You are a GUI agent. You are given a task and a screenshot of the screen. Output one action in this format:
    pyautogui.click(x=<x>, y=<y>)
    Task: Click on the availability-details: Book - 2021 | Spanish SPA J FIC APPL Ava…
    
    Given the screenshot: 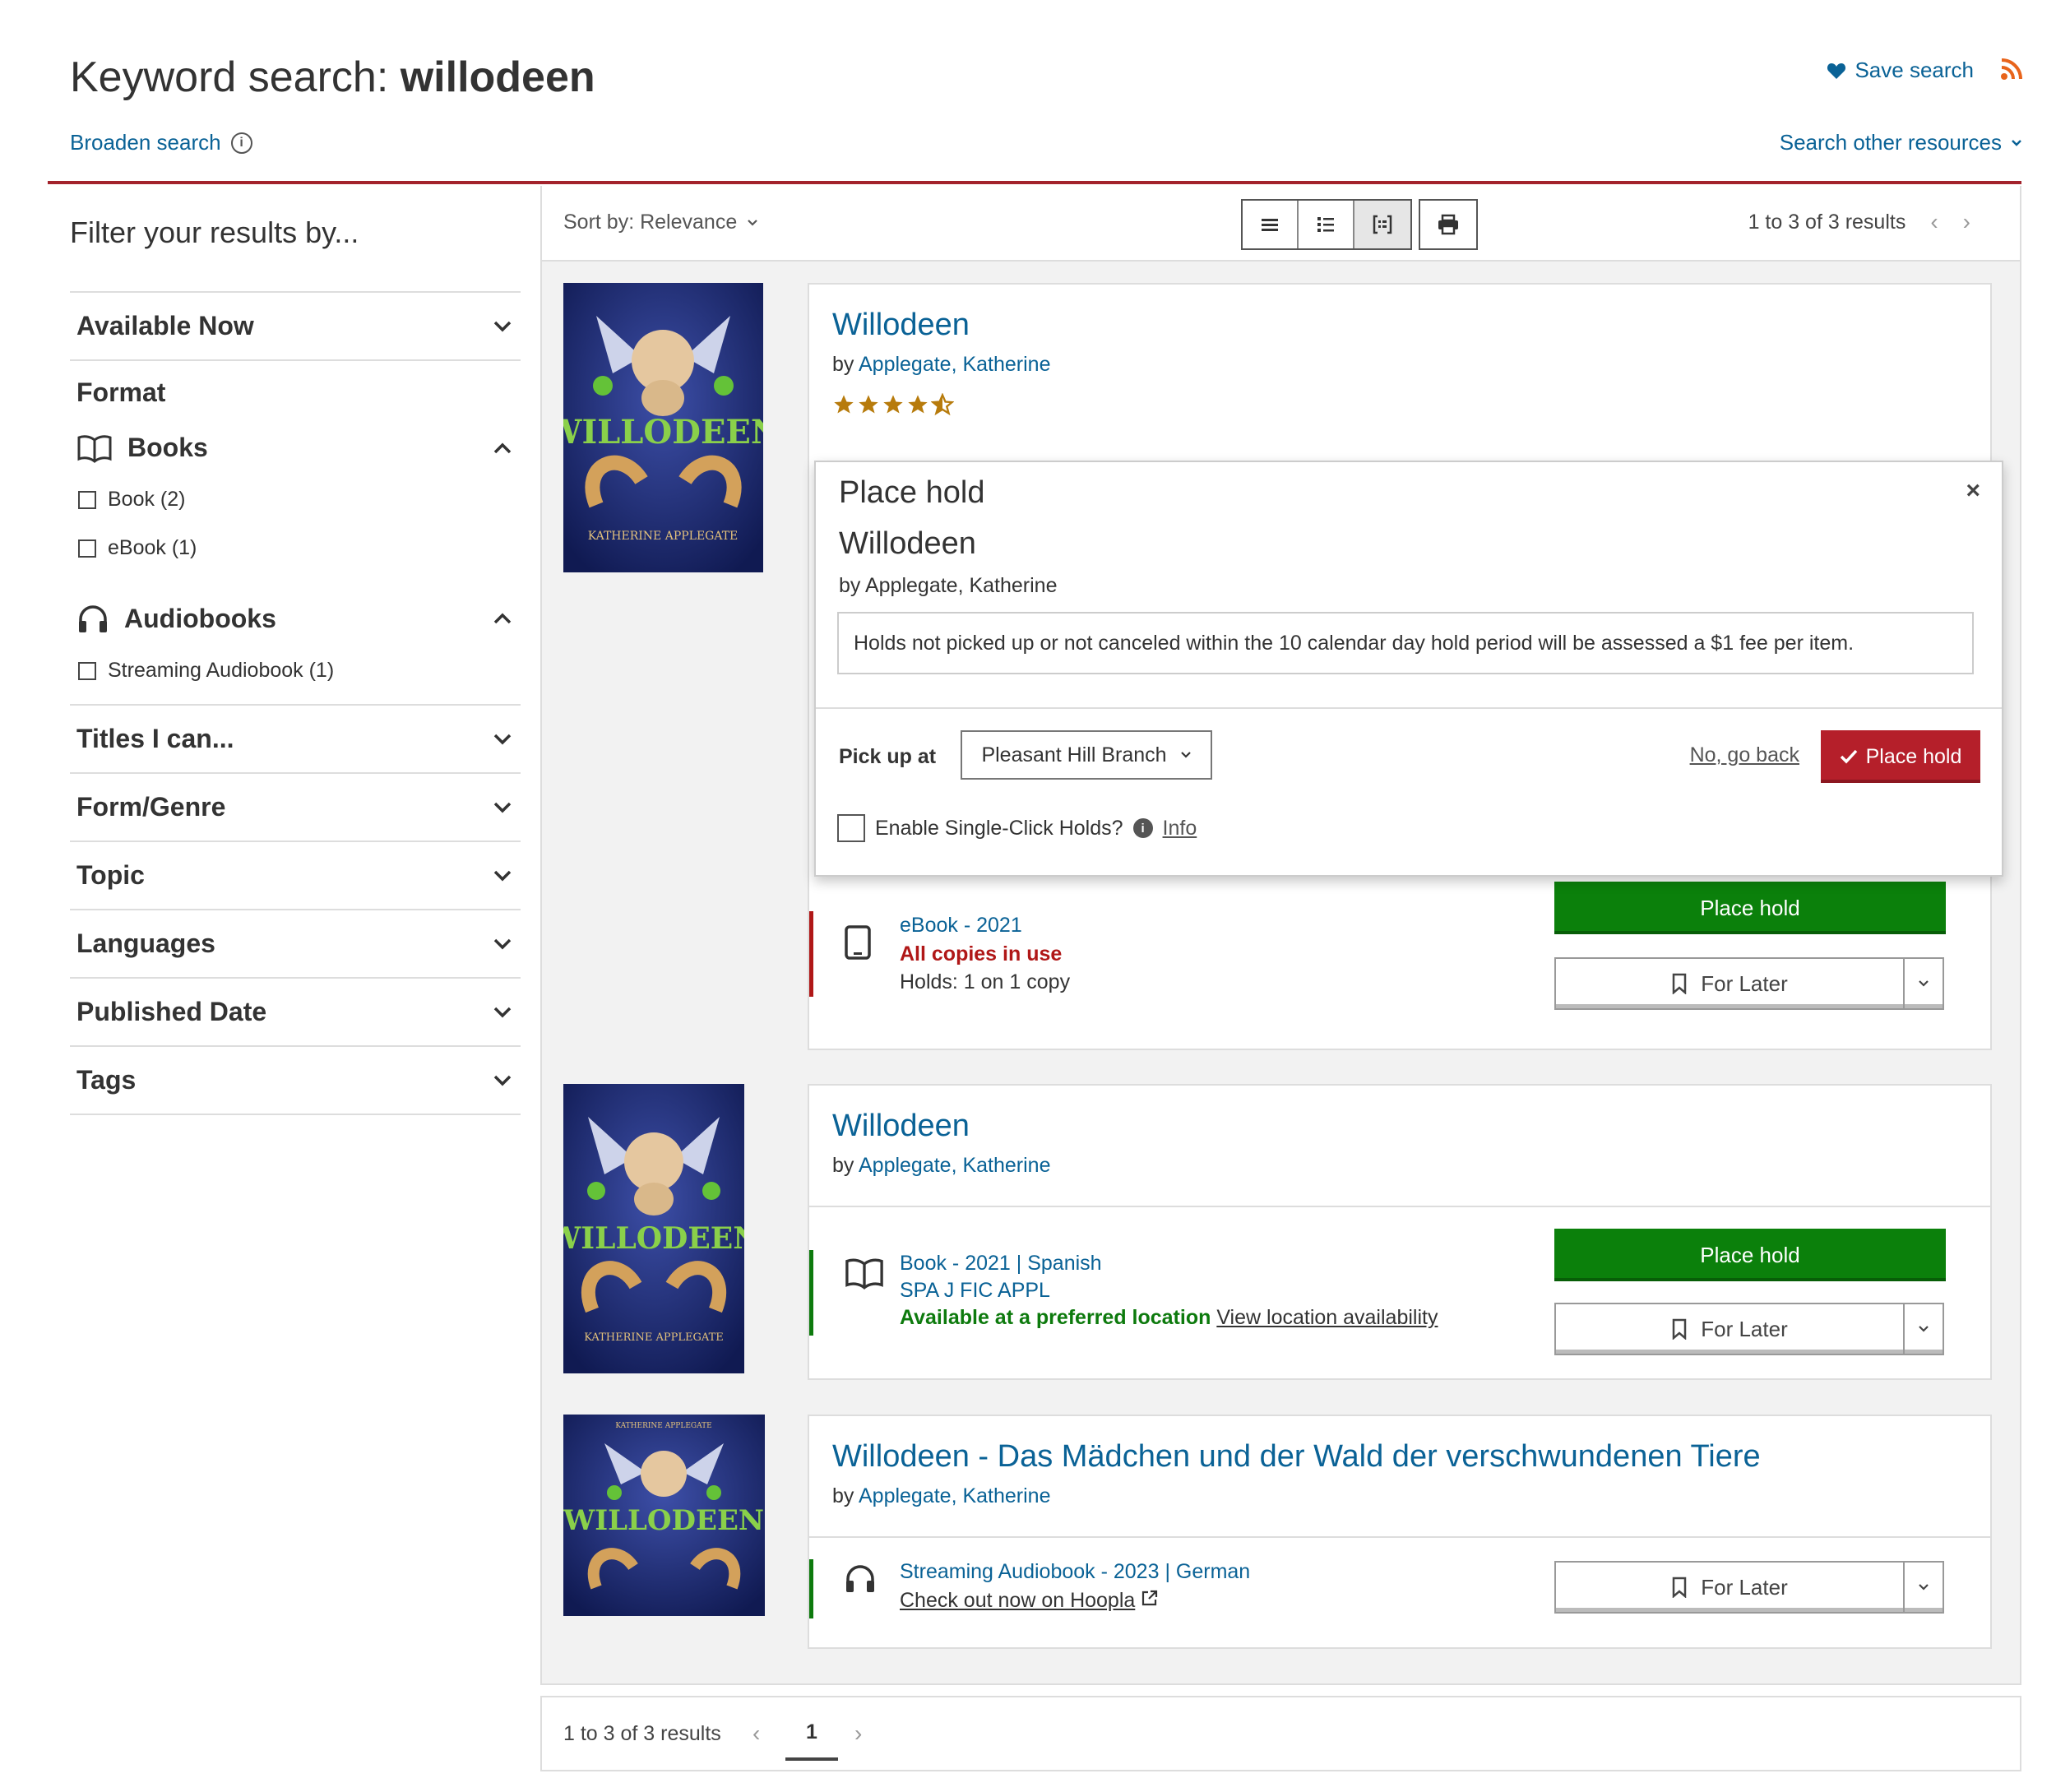 What is the action you would take?
    pyautogui.click(x=1169, y=1290)
    